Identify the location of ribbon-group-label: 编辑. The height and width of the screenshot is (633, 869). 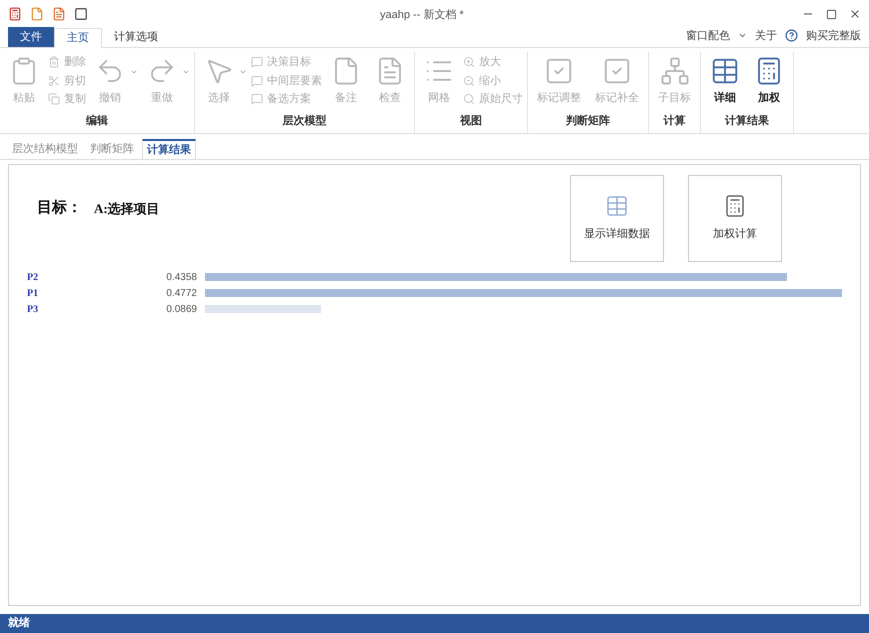
(97, 121).